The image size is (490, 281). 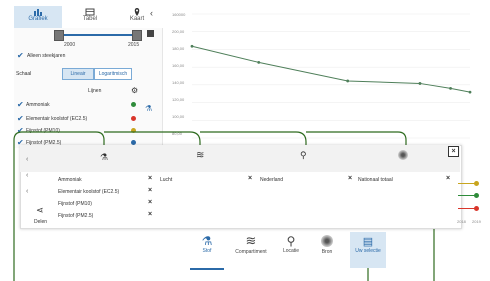 I want to click on legend-dot-green, so click(x=476, y=195).